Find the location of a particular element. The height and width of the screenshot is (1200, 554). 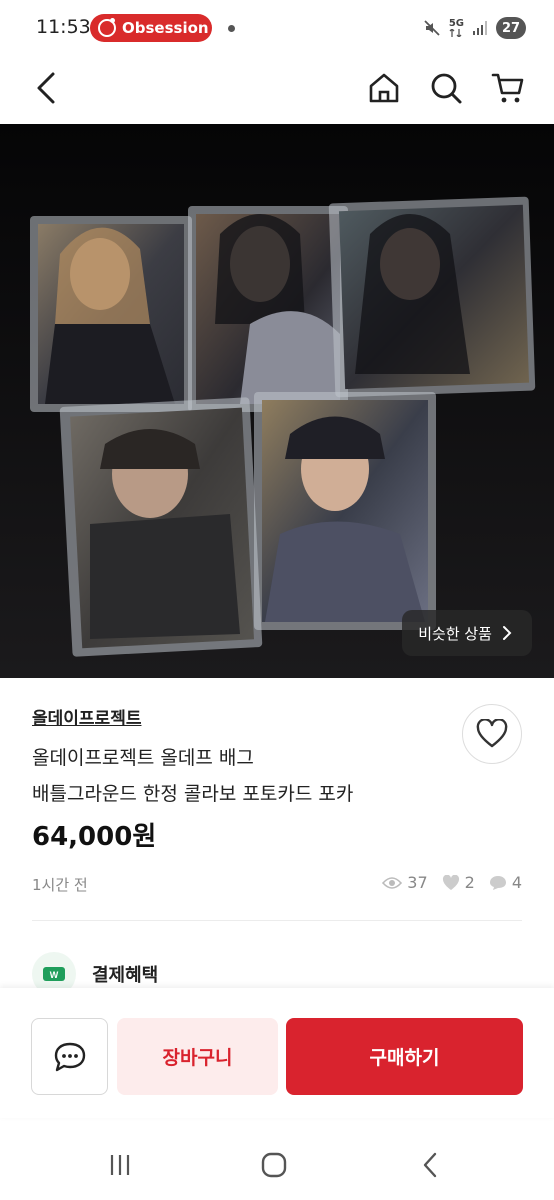

back-icon is located at coordinates (46, 88).